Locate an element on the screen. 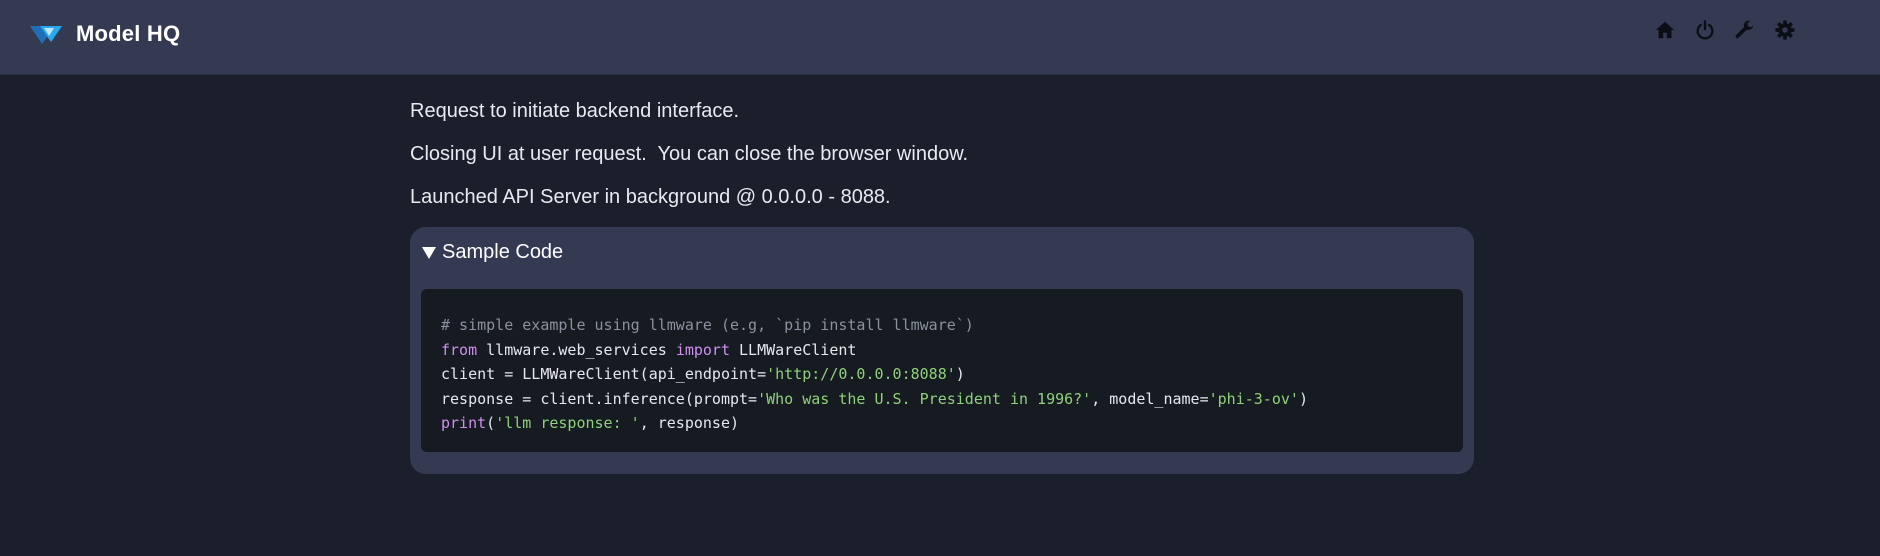 Image resolution: width=1880 pixels, height=556 pixels. code-keyword: from is located at coordinates (459, 349).